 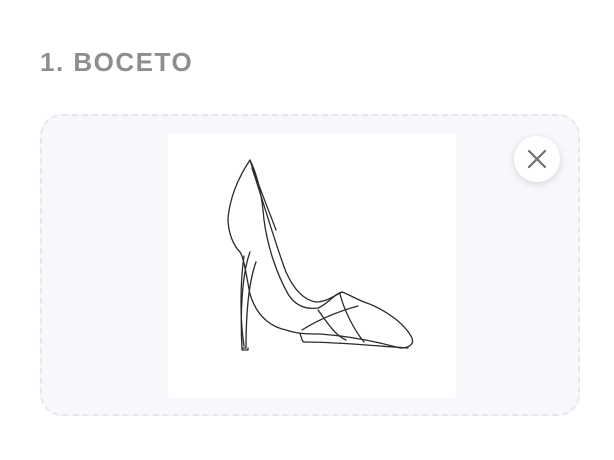 What do you see at coordinates (320, 255) in the screenshot?
I see `high-heel-sketch` at bounding box center [320, 255].